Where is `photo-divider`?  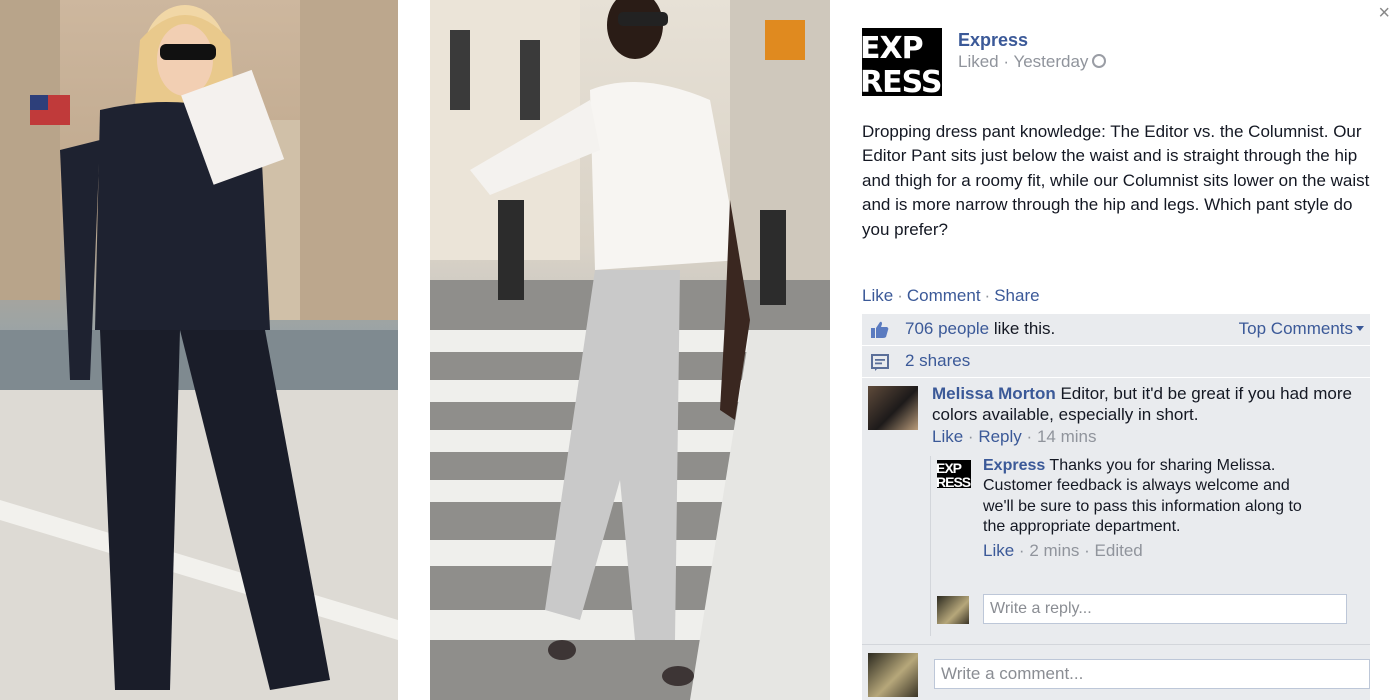
photo-divider is located at coordinates (414, 350).